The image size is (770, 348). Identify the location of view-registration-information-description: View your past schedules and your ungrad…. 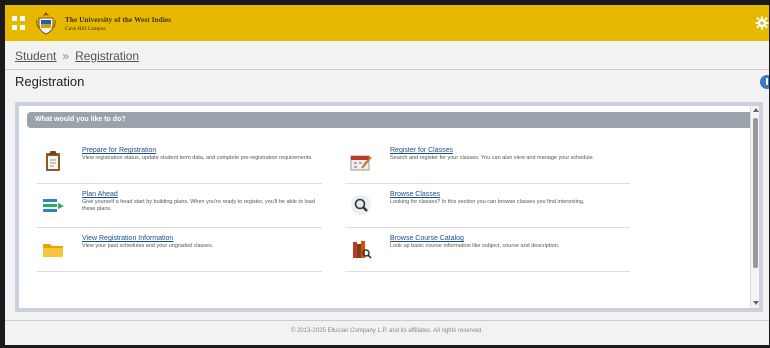
(148, 246).